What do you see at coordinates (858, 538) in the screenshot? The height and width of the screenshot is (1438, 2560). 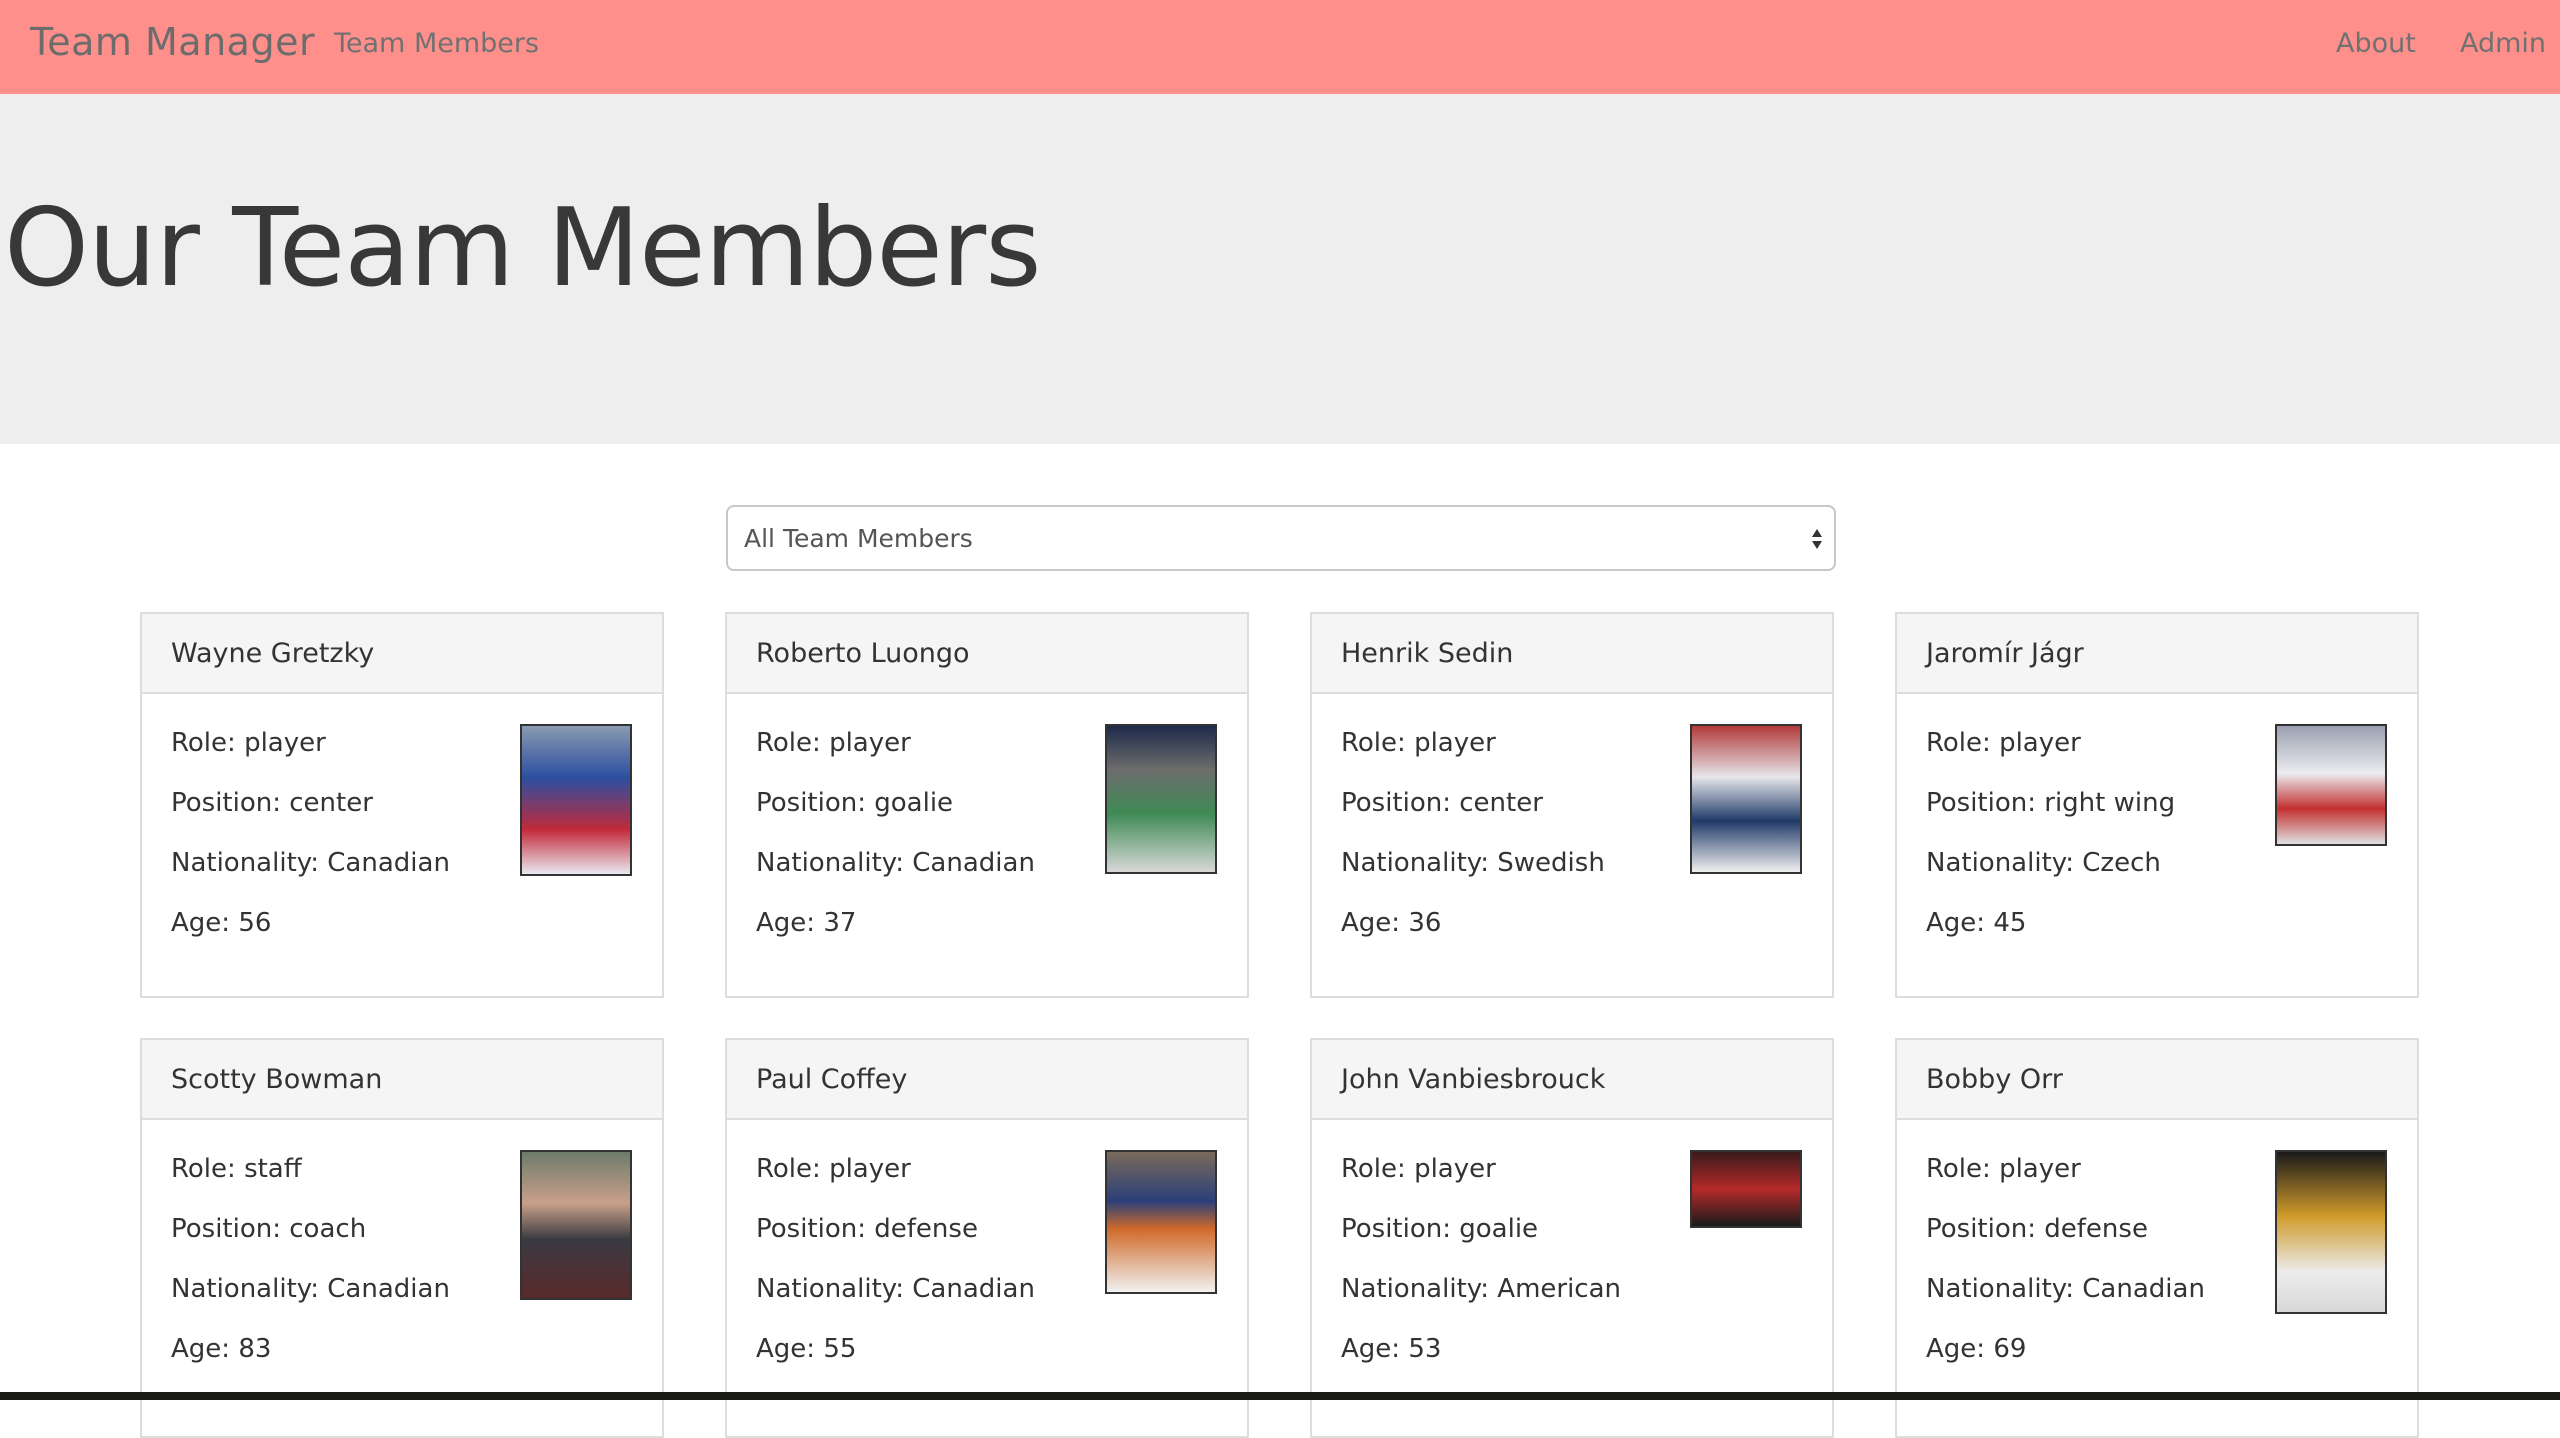 I see `team-filter-value: All Team Members` at bounding box center [858, 538].